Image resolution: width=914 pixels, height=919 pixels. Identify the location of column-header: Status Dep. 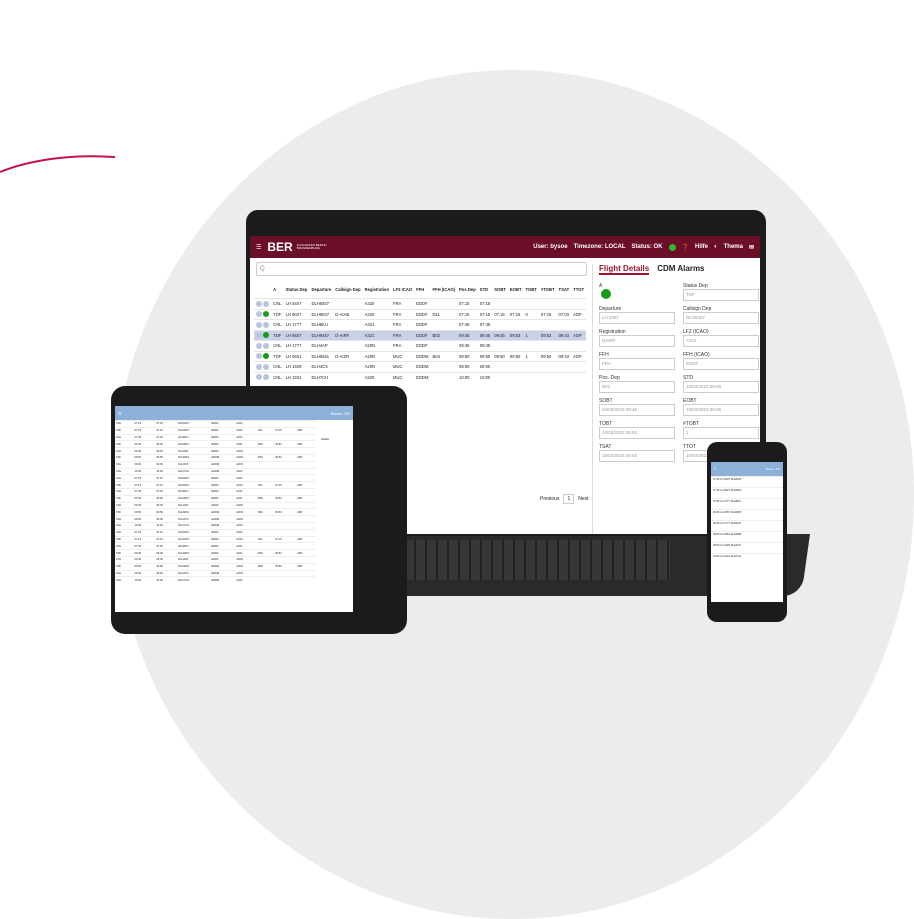
(297, 289).